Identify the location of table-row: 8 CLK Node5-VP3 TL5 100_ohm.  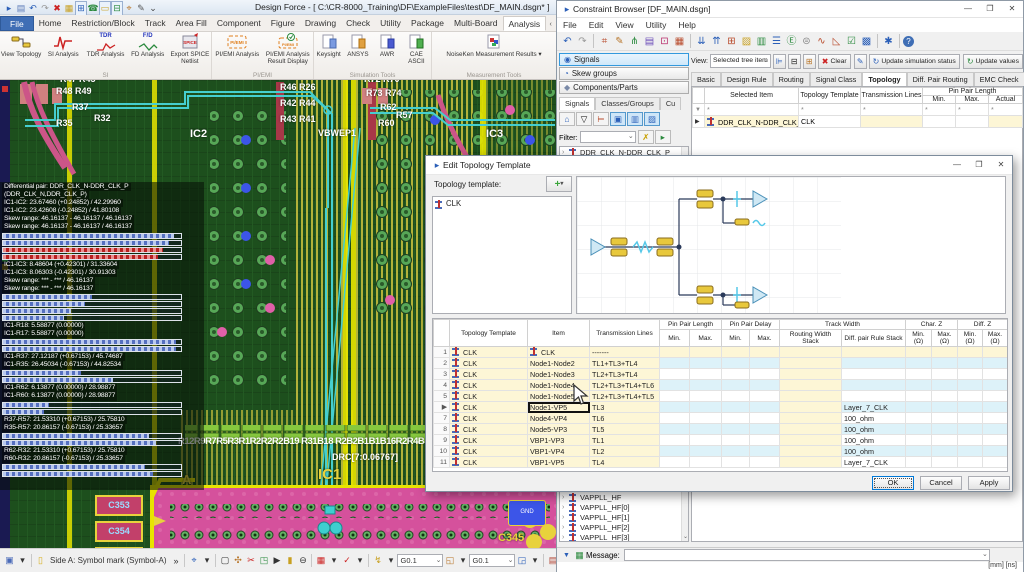
(720, 429).